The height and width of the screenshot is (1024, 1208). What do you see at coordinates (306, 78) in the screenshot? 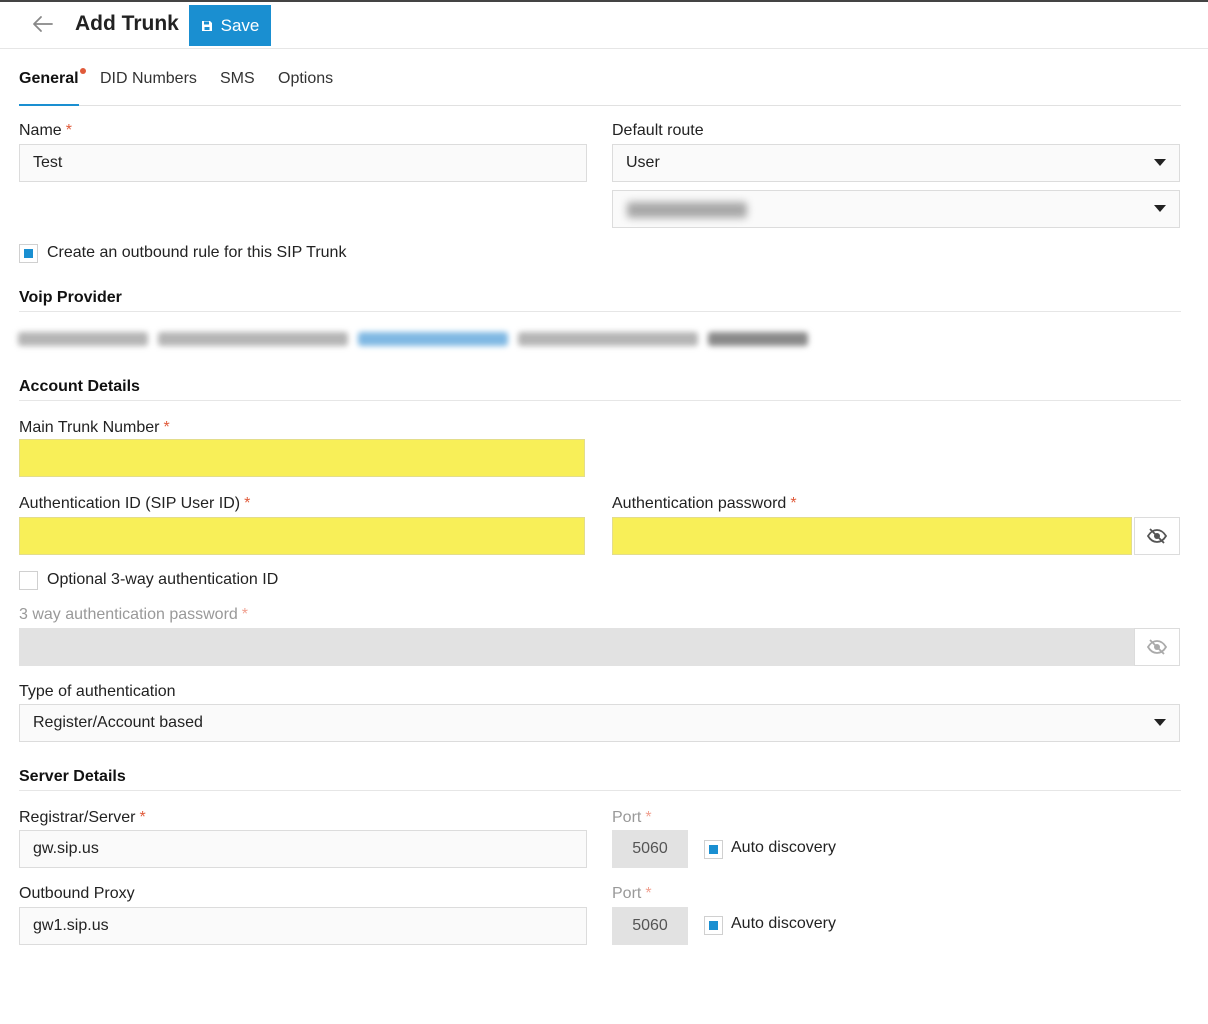
I see `tab-options-label: Options` at bounding box center [306, 78].